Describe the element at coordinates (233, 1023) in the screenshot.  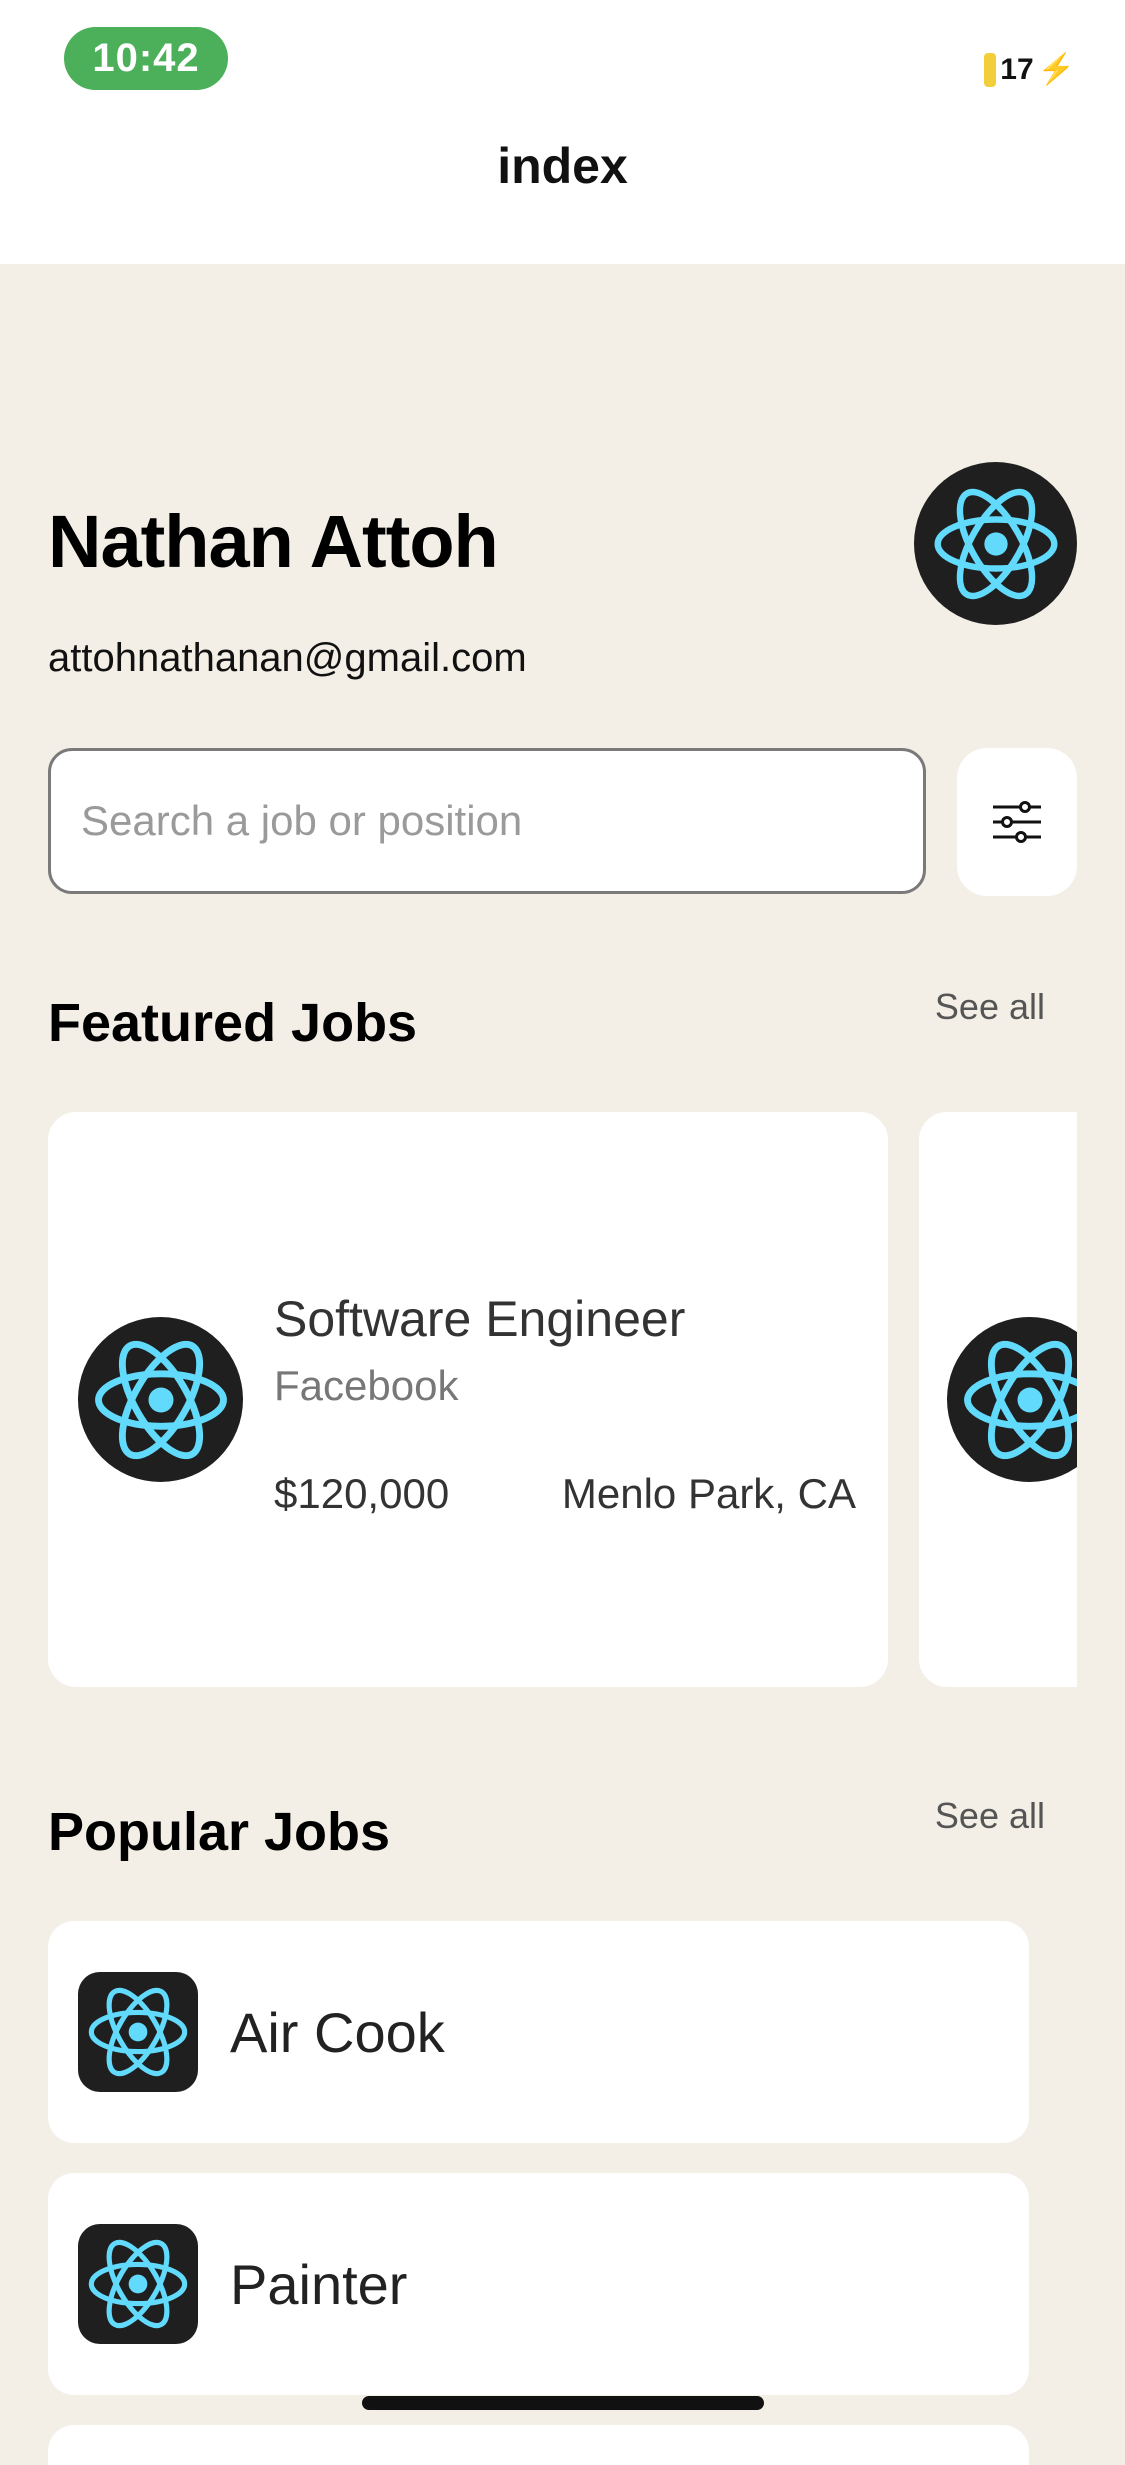
I see `featured-jobs-heading: Featured Jobs` at that location.